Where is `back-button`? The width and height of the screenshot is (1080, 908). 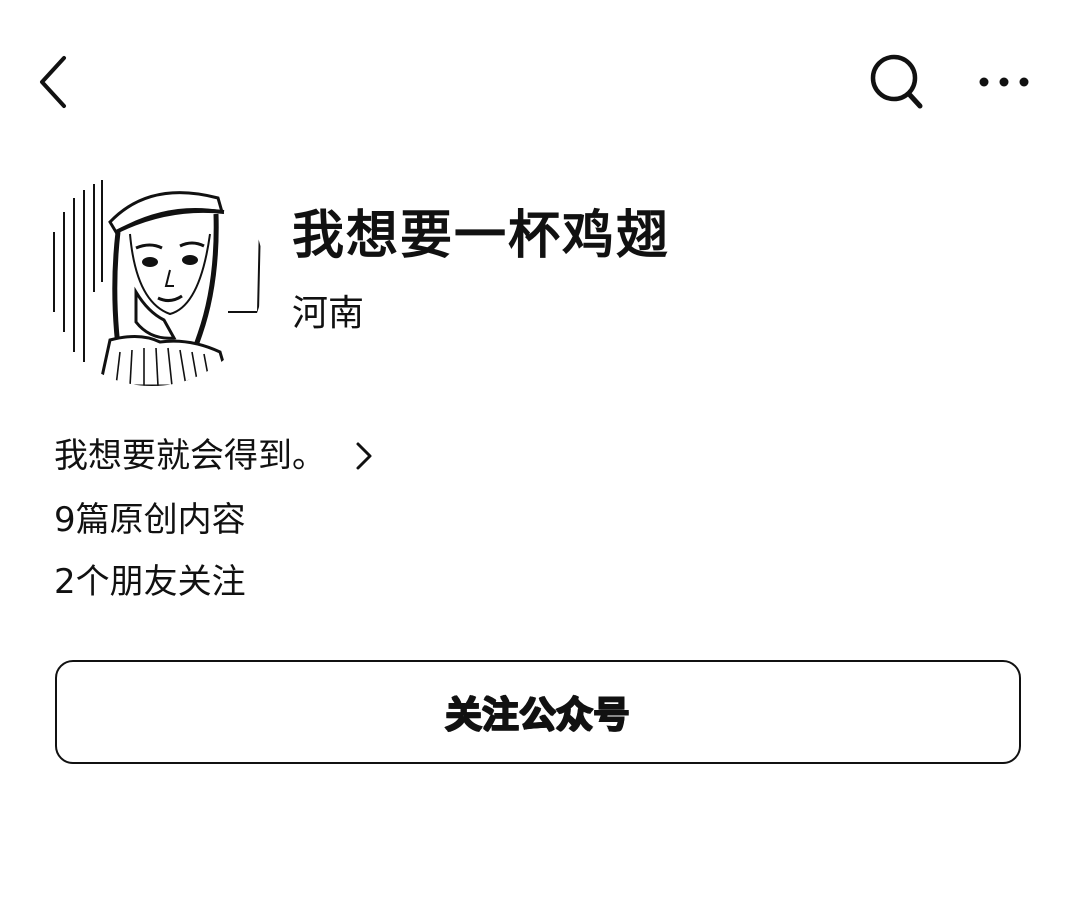 back-button is located at coordinates (56, 82).